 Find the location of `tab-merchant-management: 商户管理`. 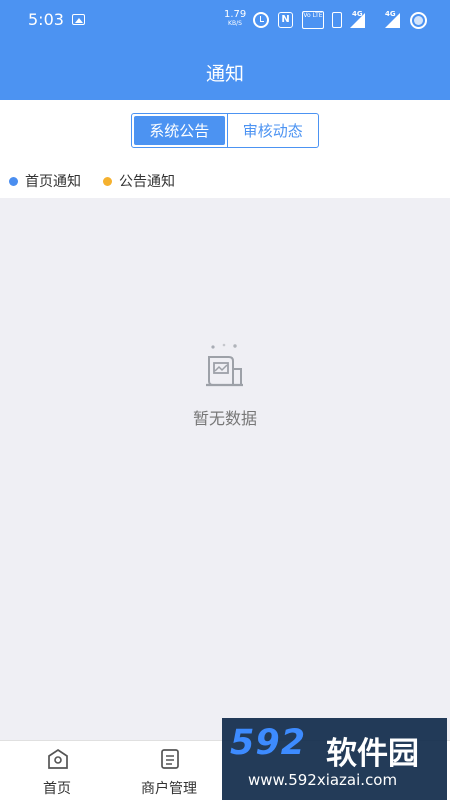

tab-merchant-management: 商户管理 is located at coordinates (169, 770).